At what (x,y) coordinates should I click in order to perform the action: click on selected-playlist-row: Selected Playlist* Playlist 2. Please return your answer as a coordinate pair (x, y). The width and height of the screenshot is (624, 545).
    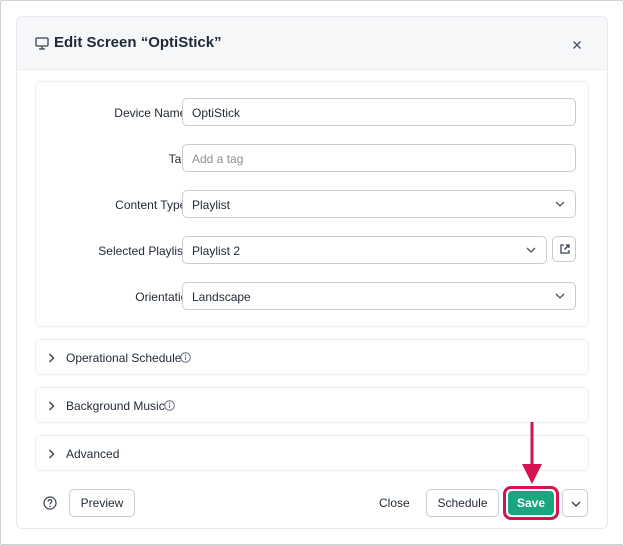
    Looking at the image, I should click on (313, 251).